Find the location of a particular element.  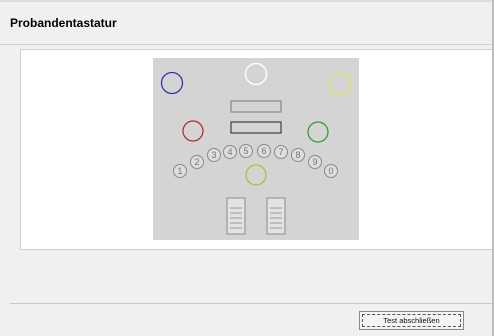

number-key-1: 1 is located at coordinates (180, 171).